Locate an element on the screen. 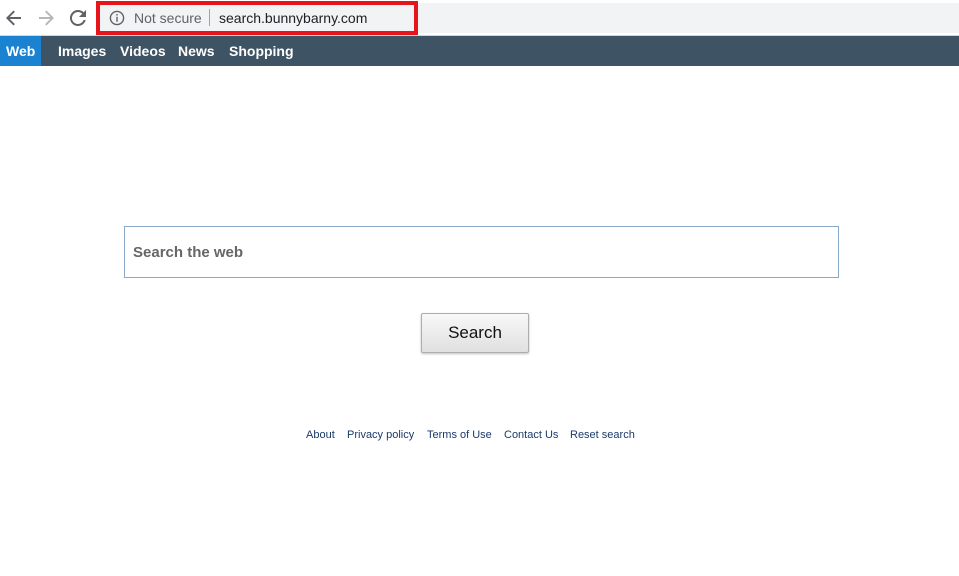 This screenshot has width=959, height=576. site-nav-bar: Web Images Videos News Shopping is located at coordinates (479, 51).